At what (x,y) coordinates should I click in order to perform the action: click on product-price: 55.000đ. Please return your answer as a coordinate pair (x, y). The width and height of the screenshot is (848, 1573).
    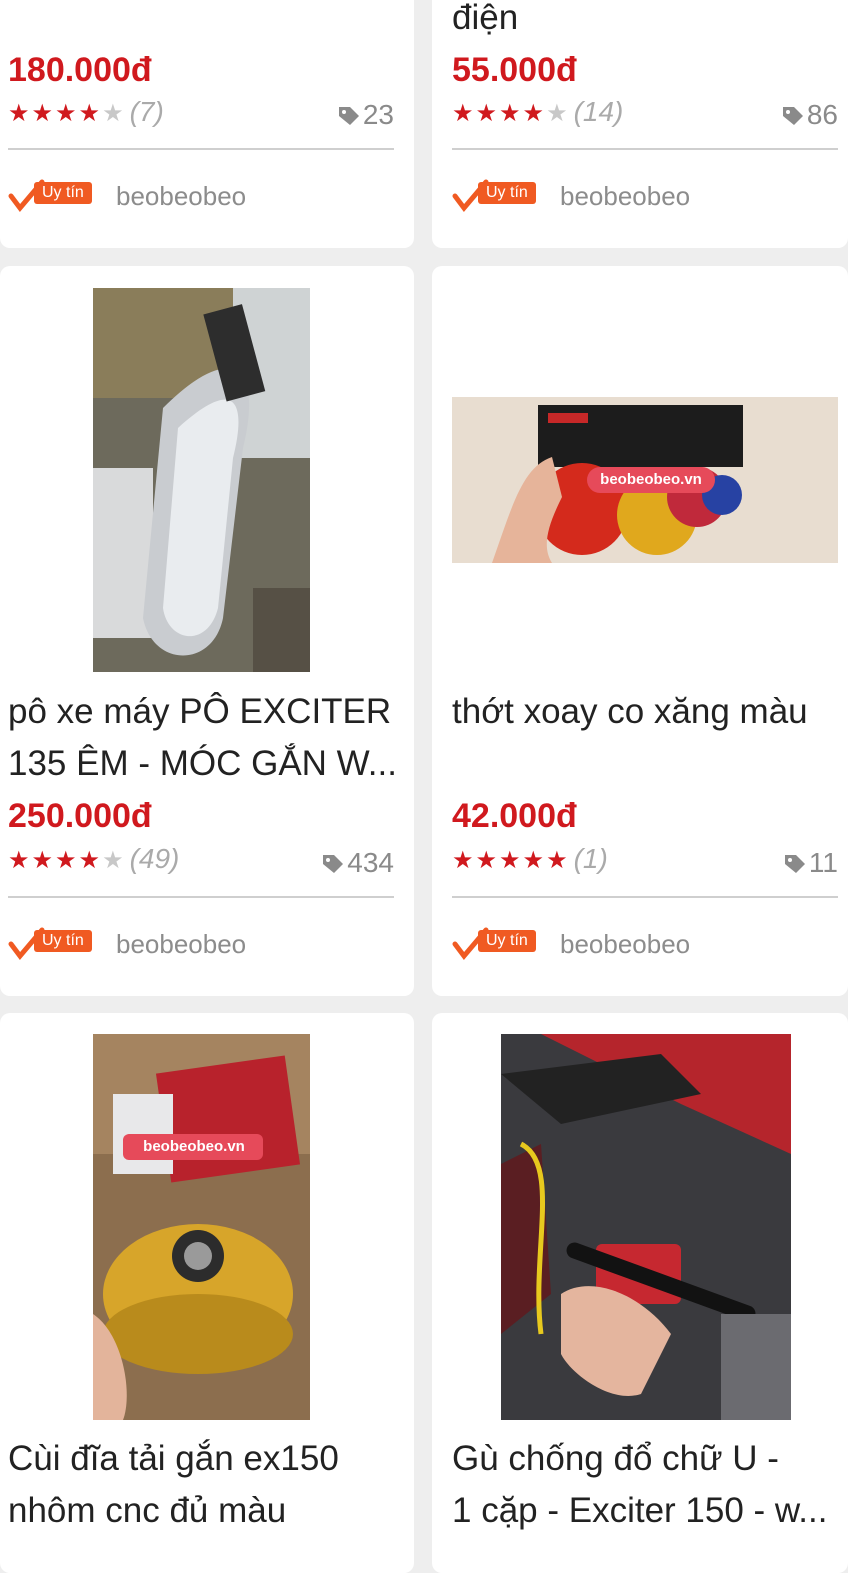
    Looking at the image, I should click on (514, 70).